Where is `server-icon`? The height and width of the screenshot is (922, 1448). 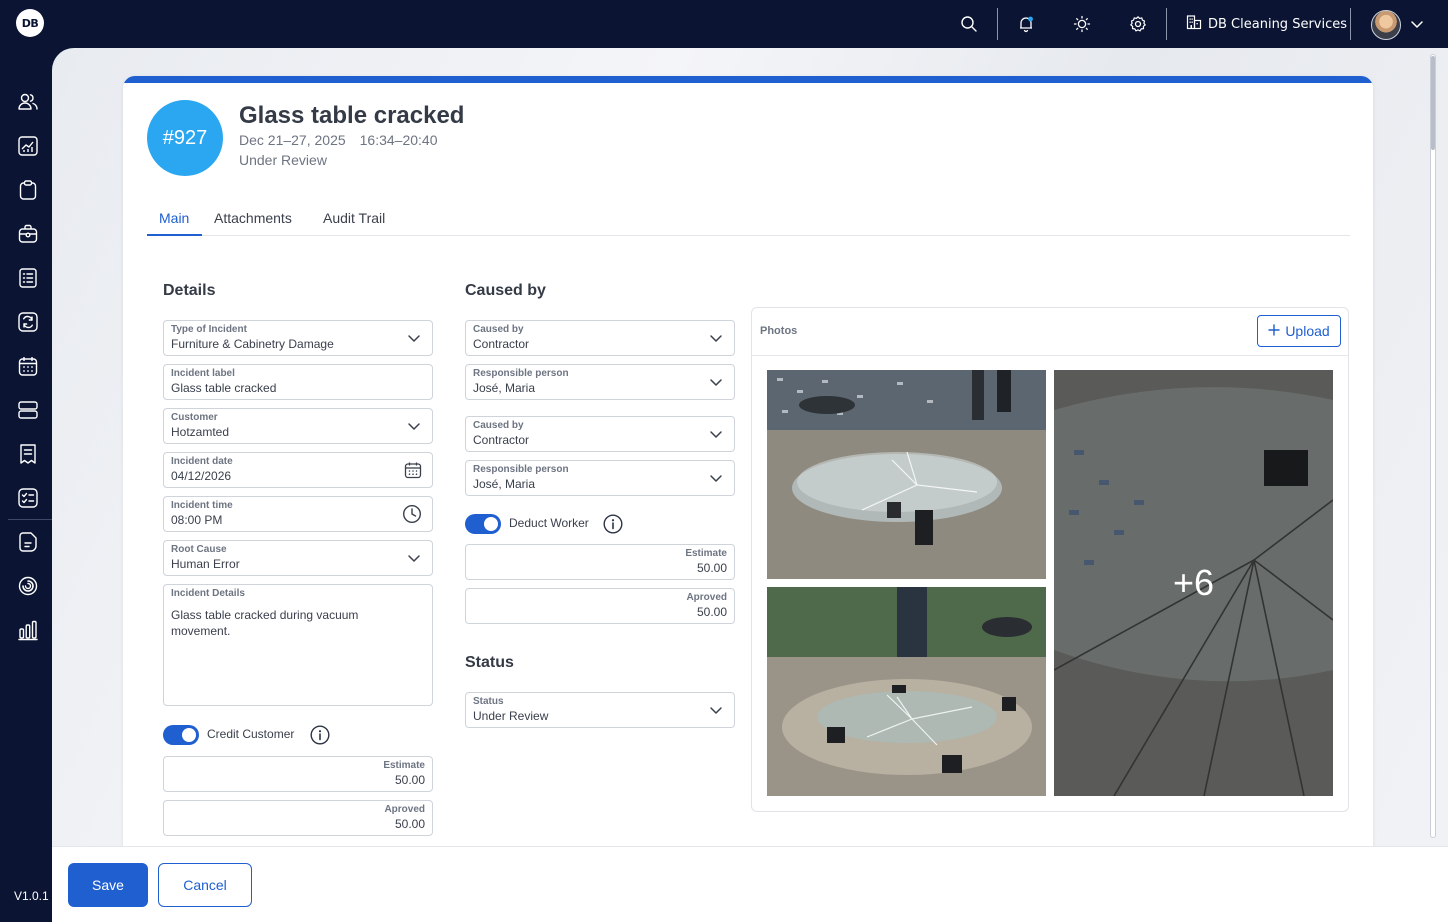 server-icon is located at coordinates (28, 410).